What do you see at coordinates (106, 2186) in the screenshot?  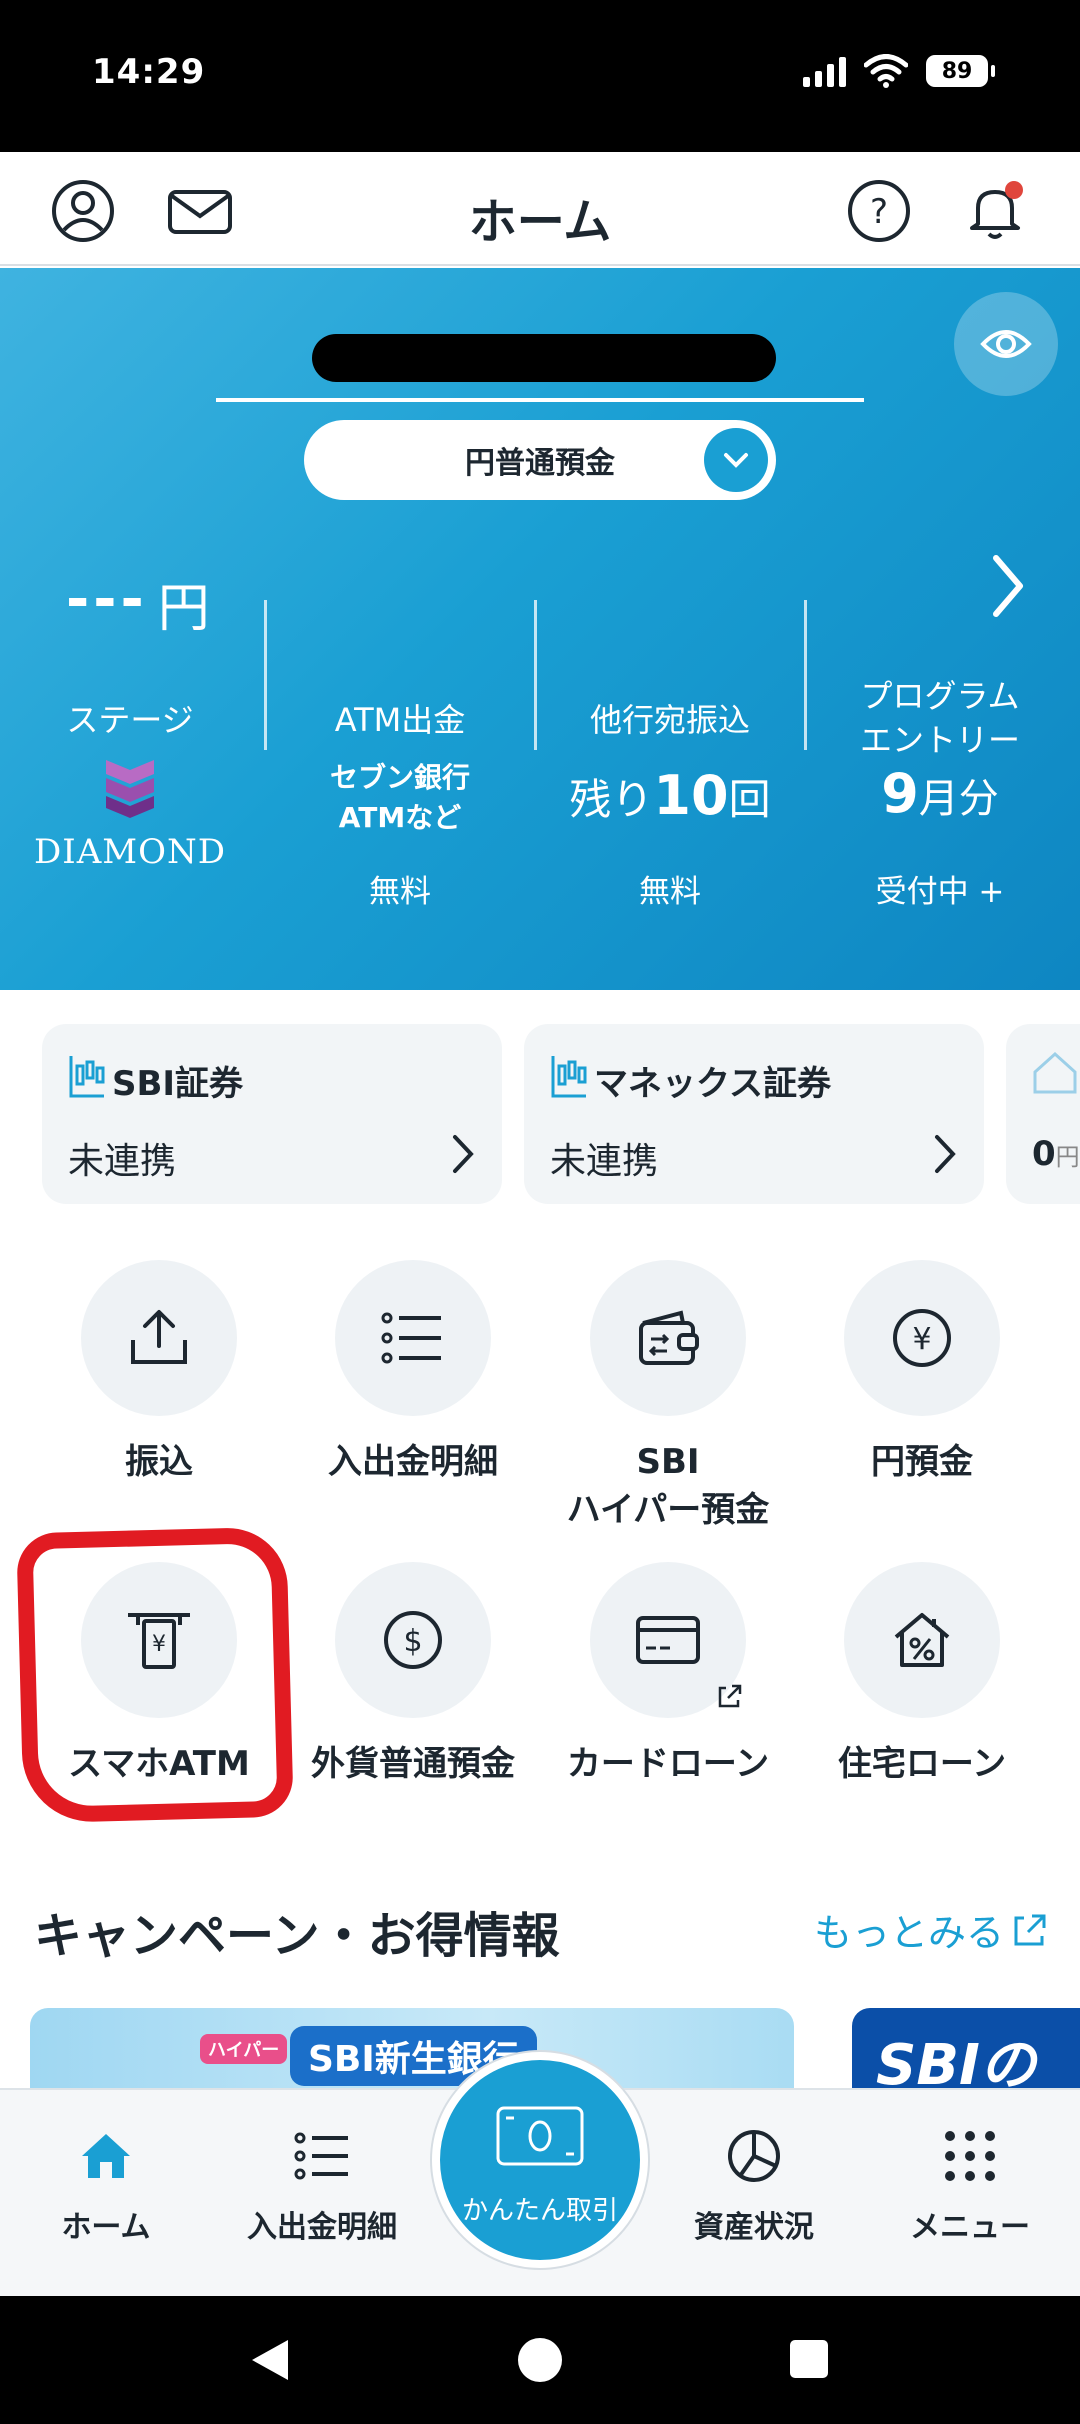 I see `nav-home: ホーム` at bounding box center [106, 2186].